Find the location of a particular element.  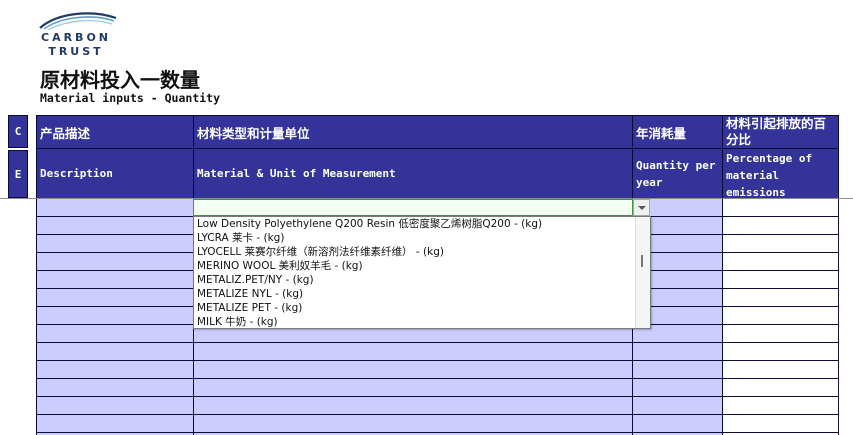

header-material-en: Material & Unit of Measurement is located at coordinates (413, 173).